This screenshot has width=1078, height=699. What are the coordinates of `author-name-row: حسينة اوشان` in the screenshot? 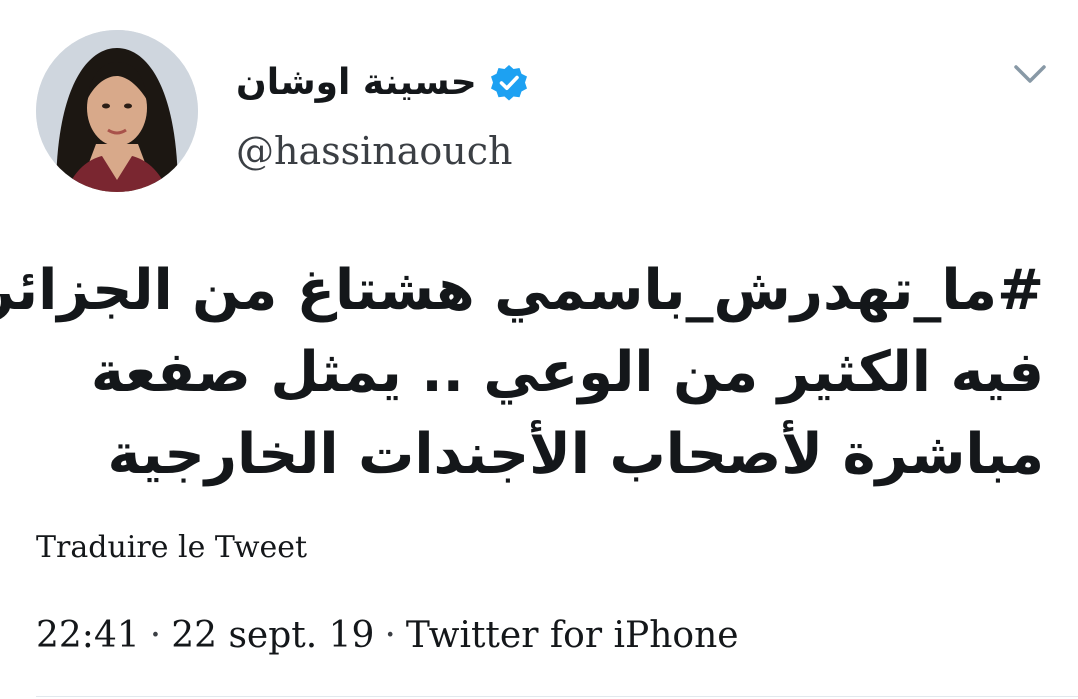 It's located at (382, 83).